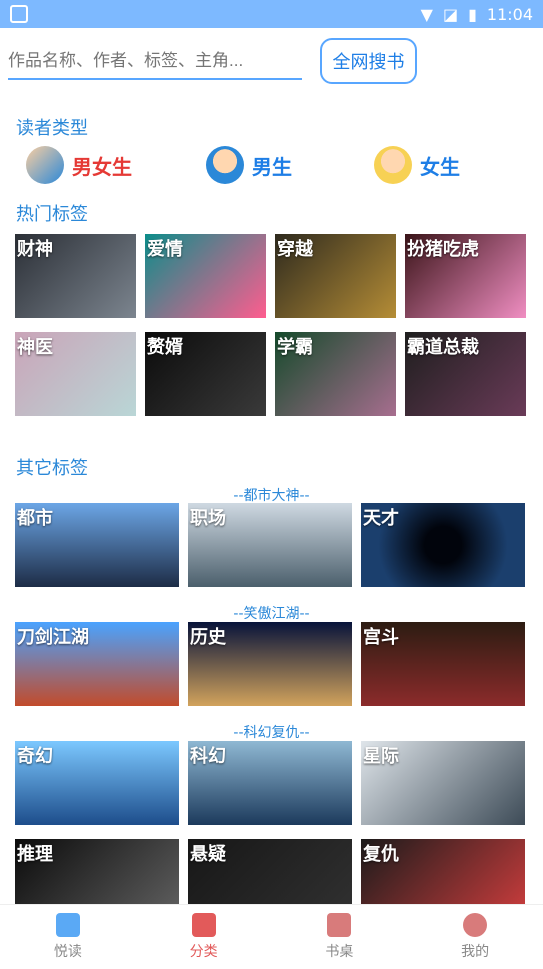 This screenshot has width=543, height=969. What do you see at coordinates (19, 14) in the screenshot?
I see `clipboard-icon` at bounding box center [19, 14].